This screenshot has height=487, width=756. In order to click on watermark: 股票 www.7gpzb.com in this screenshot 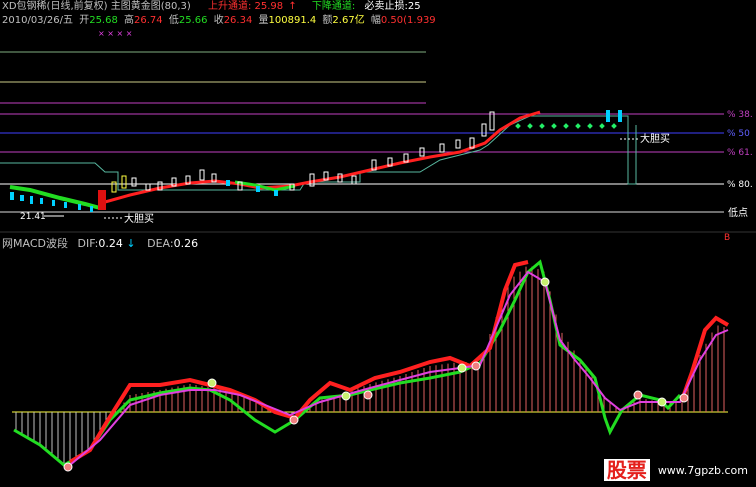, I will do `click(675, 470)`.